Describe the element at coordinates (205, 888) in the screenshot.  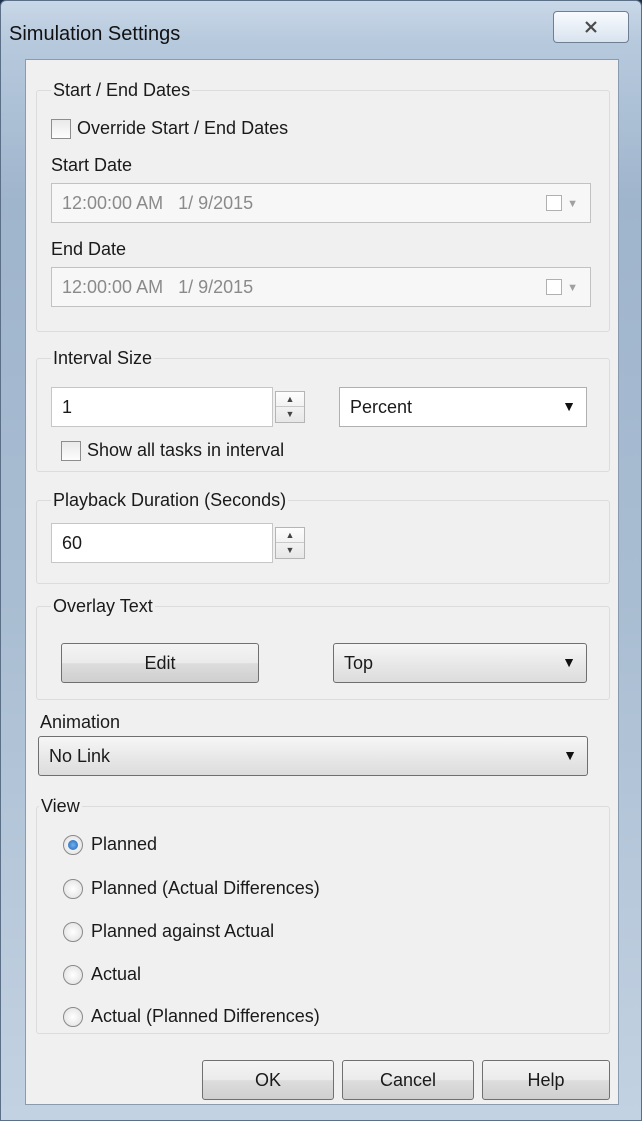
I see `view-option-label: Planned (Actual Differences)` at that location.